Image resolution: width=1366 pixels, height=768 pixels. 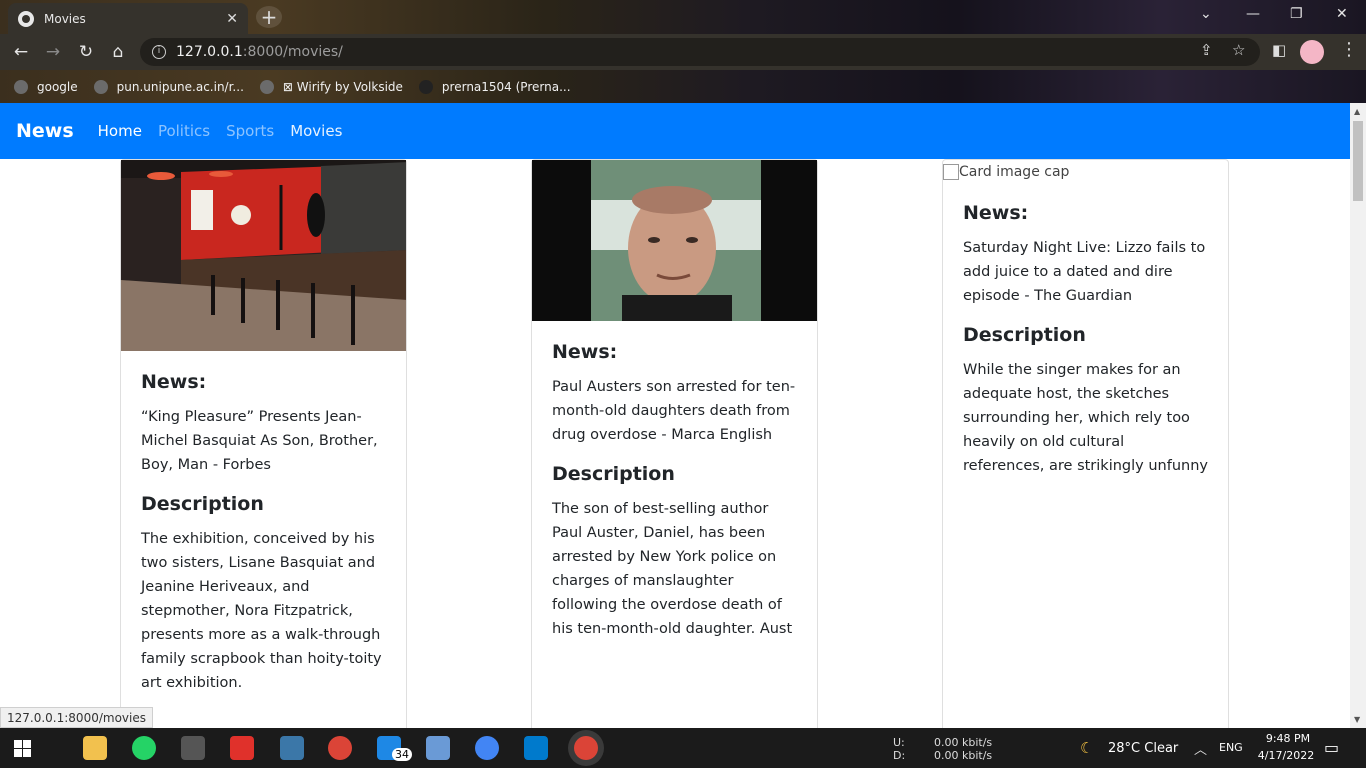 What do you see at coordinates (487, 748) in the screenshot?
I see `chrome-profile-icon` at bounding box center [487, 748].